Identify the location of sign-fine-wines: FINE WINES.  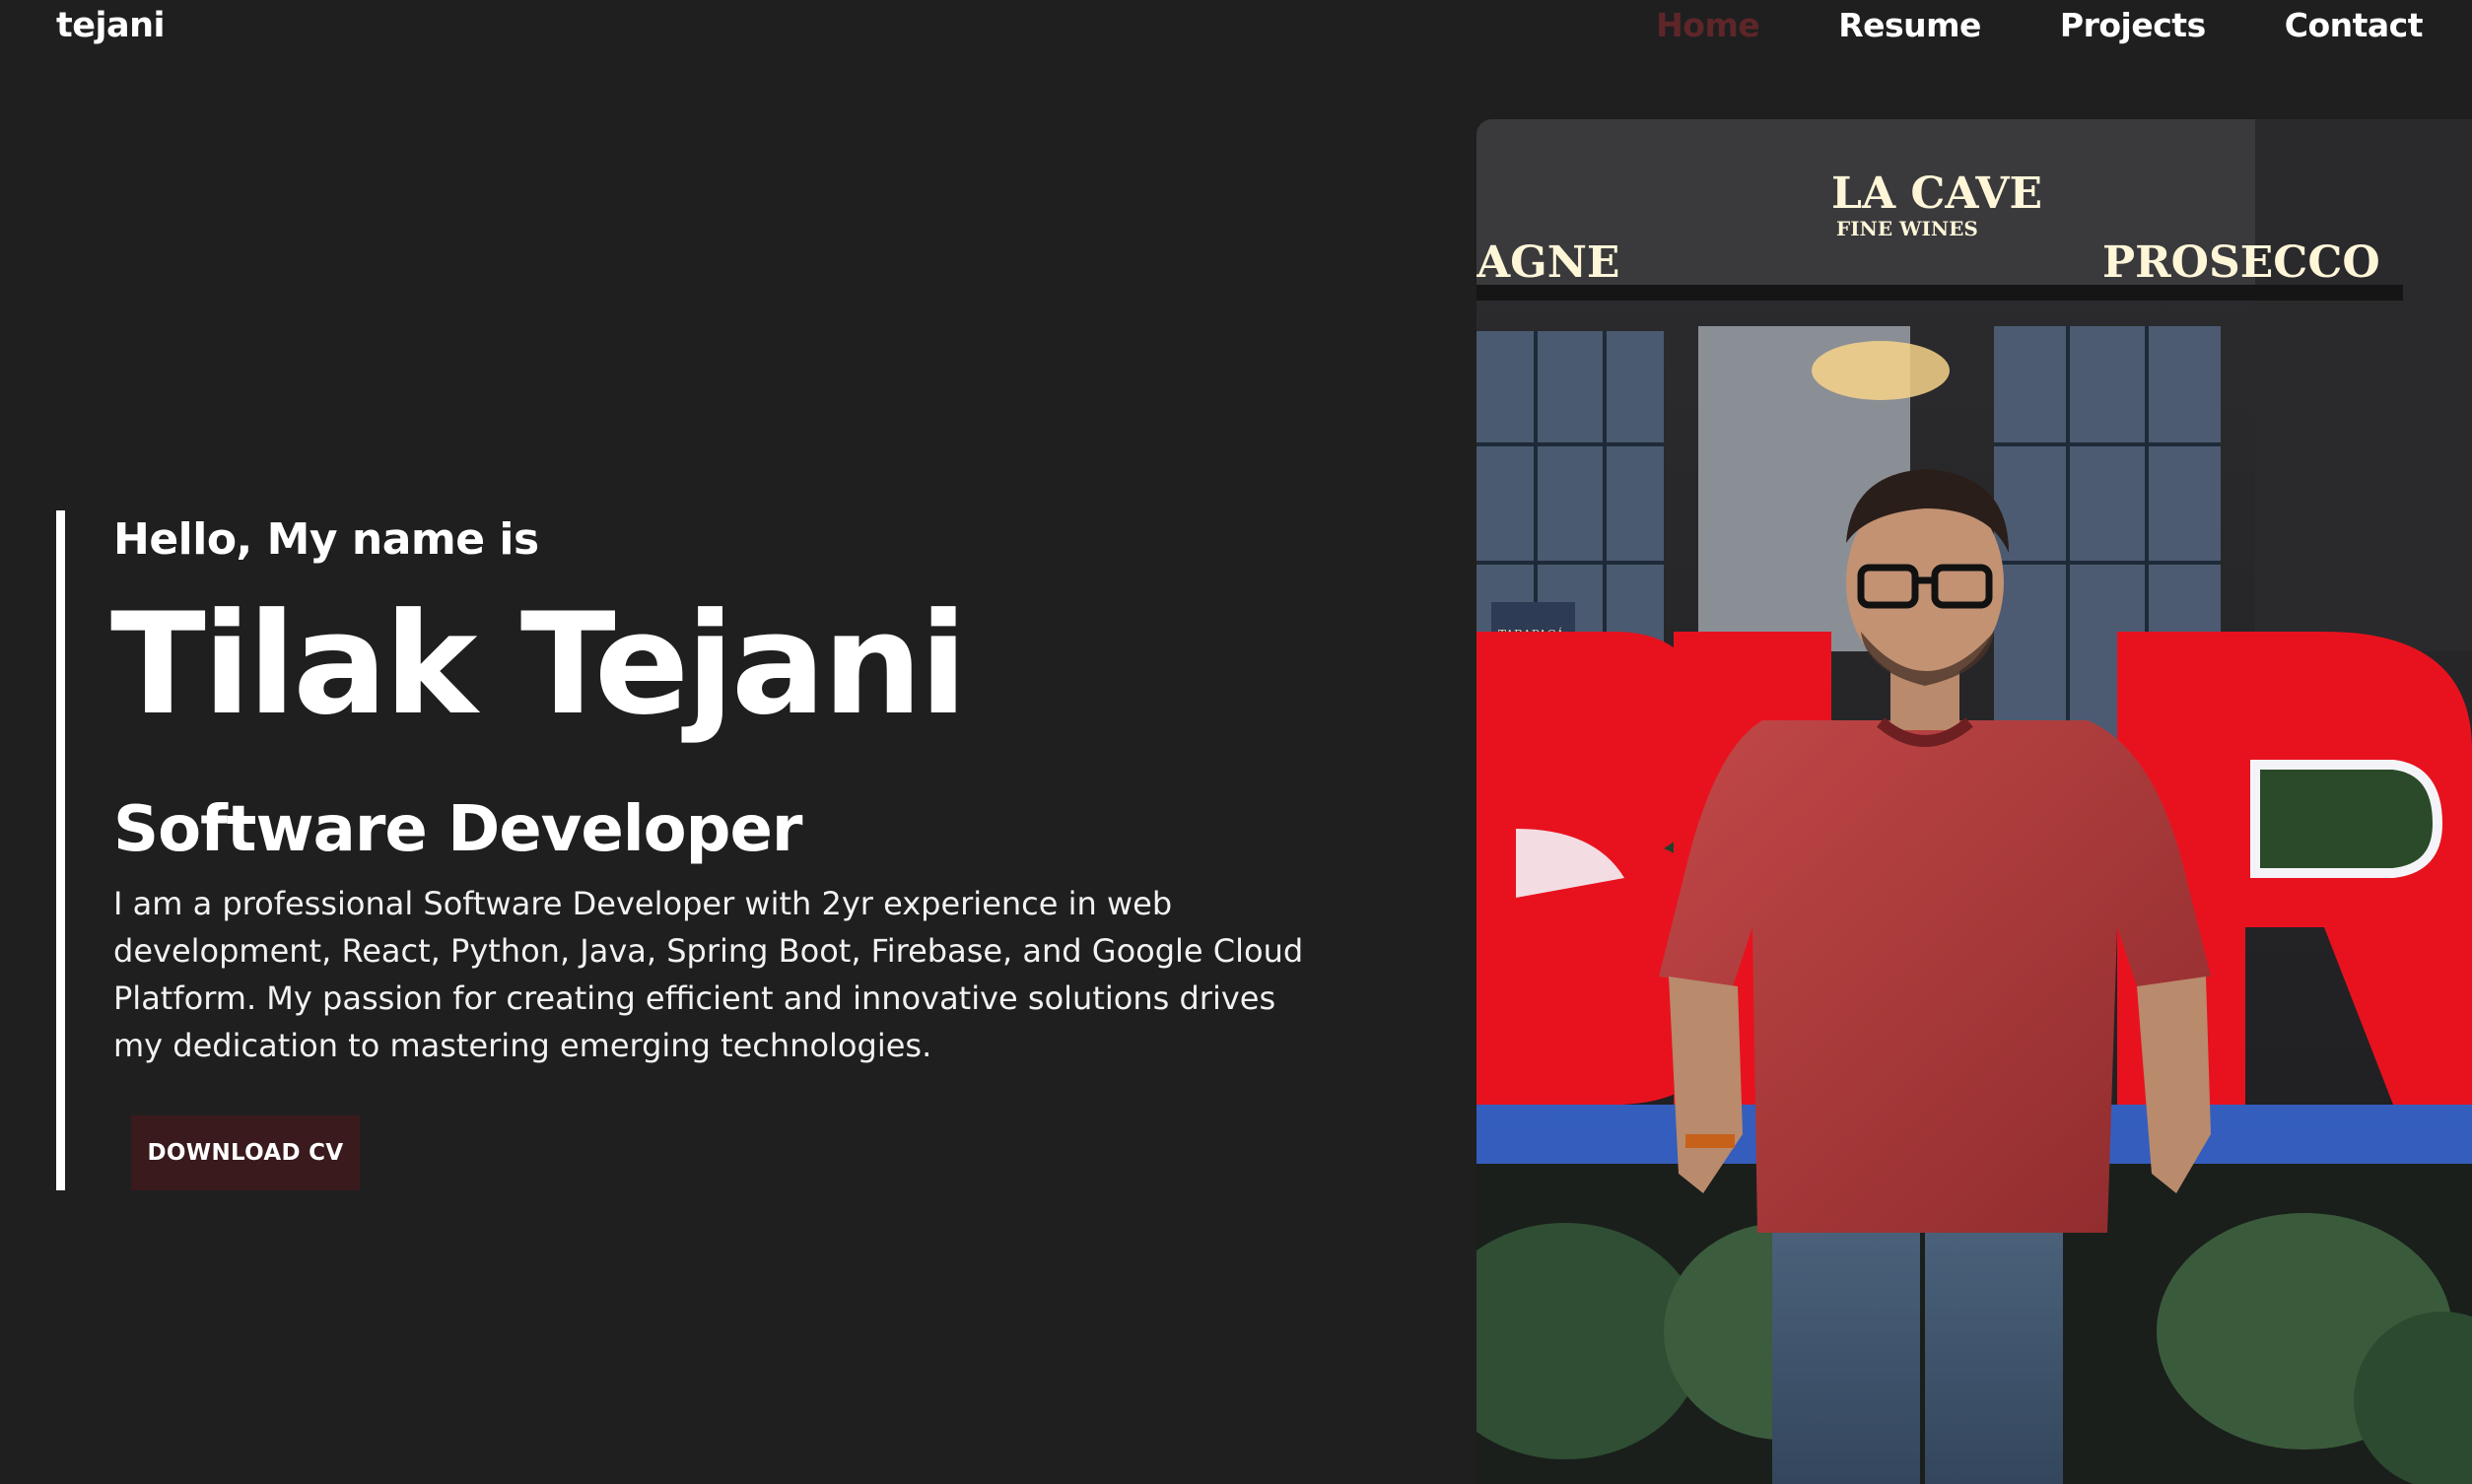
(1907, 228).